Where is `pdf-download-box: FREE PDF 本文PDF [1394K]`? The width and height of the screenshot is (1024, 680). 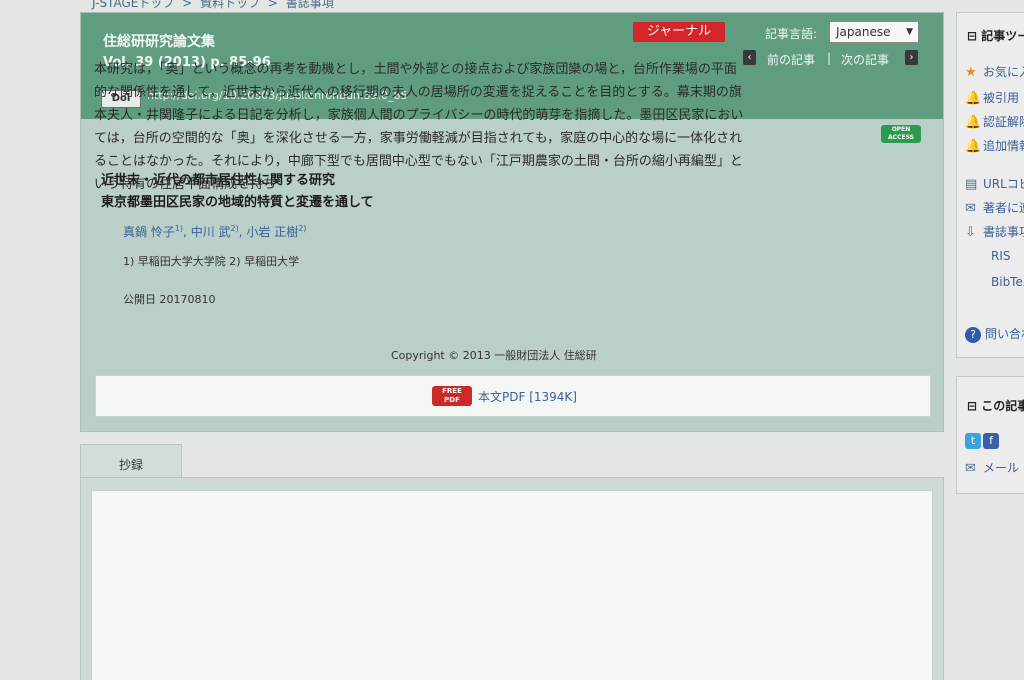
pdf-download-box: FREE PDF 本文PDF [1394K] is located at coordinates (513, 396).